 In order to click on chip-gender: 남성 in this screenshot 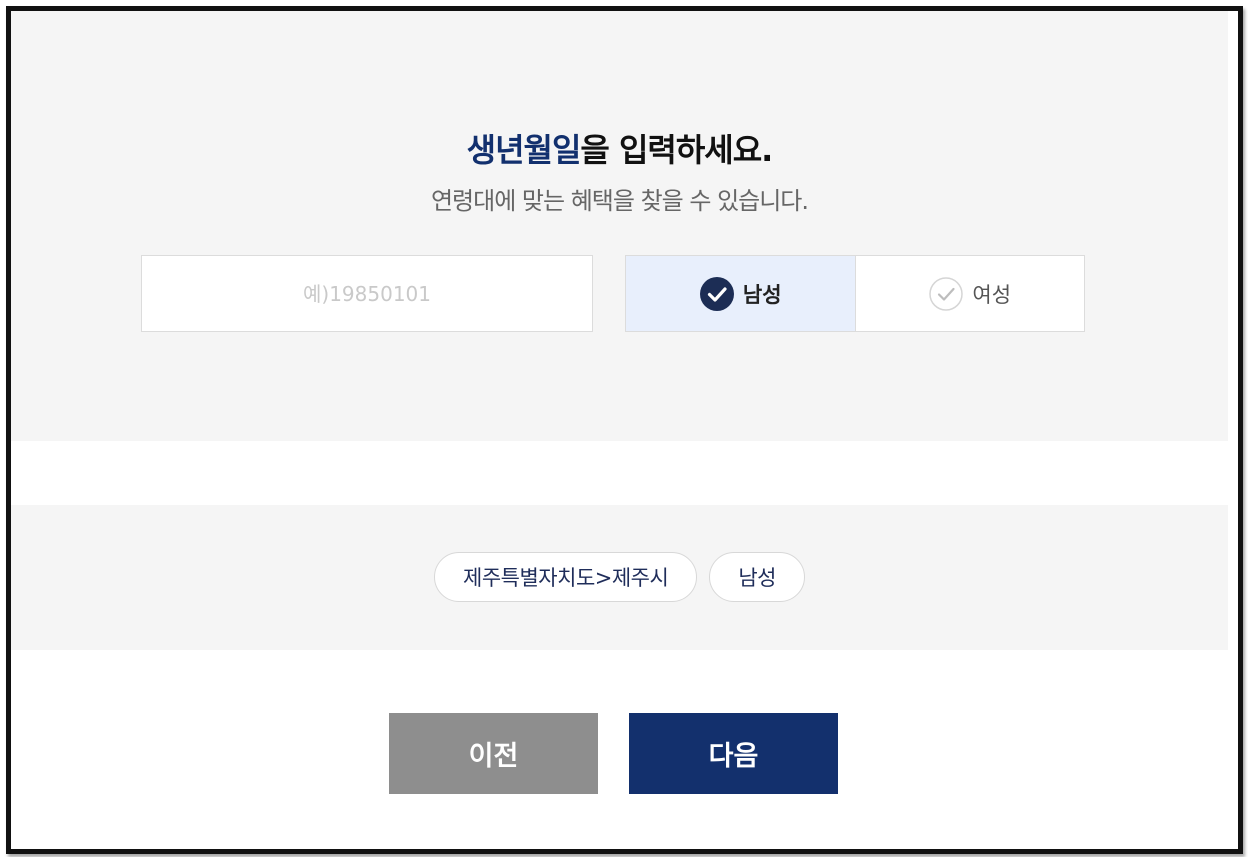, I will do `click(757, 577)`.